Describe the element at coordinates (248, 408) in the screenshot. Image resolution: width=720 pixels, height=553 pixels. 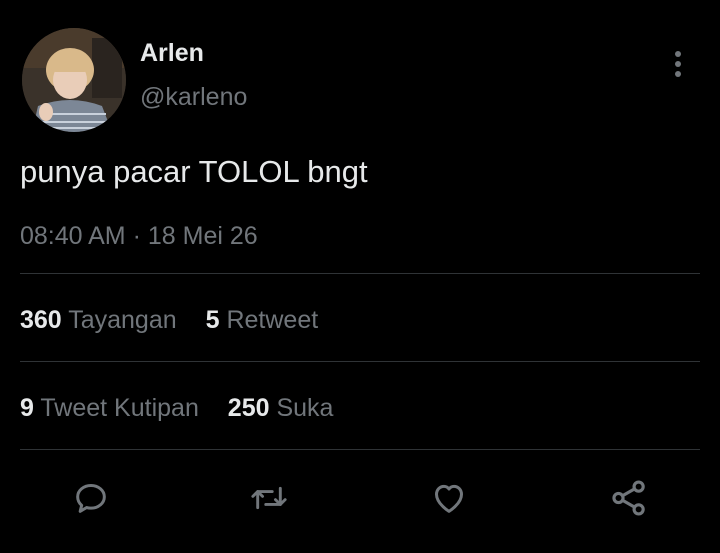
I see `likes-count: 250` at that location.